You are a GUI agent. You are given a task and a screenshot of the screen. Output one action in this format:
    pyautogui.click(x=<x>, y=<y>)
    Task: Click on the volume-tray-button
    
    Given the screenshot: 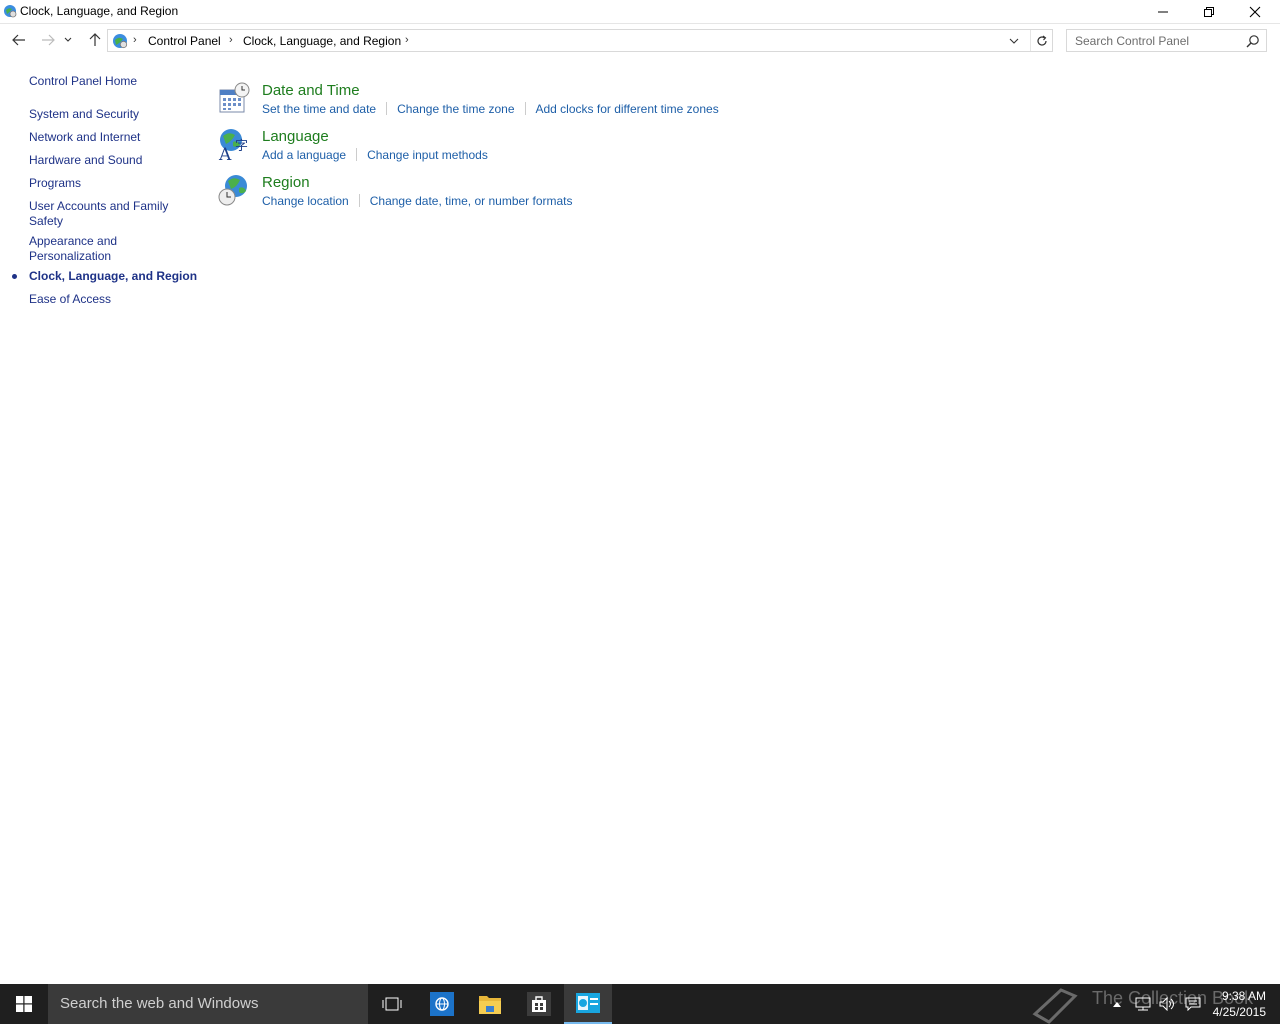 What is the action you would take?
    pyautogui.click(x=1167, y=1004)
    